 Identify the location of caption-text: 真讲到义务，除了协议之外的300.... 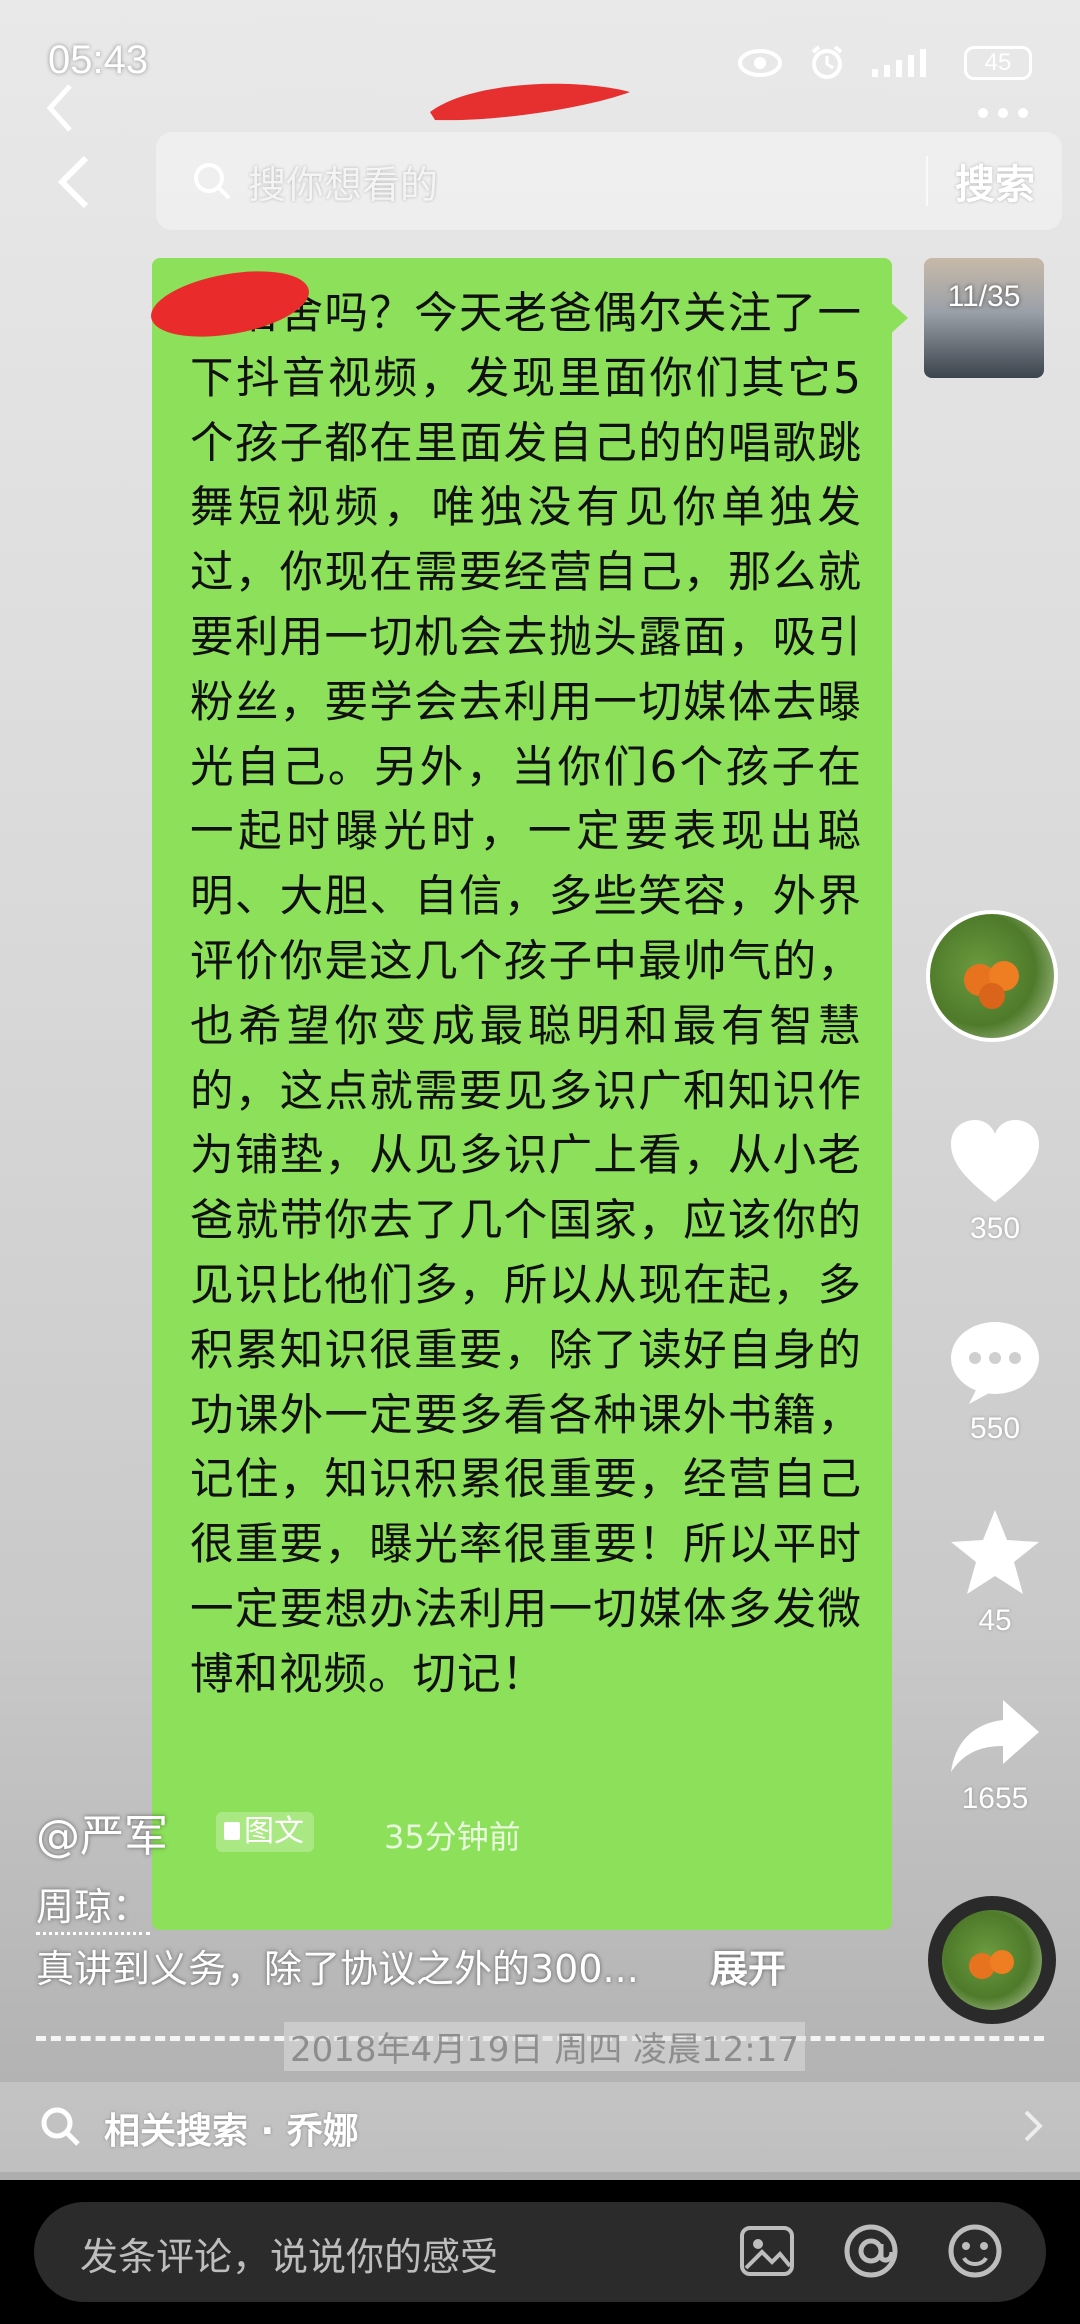
(337, 1969).